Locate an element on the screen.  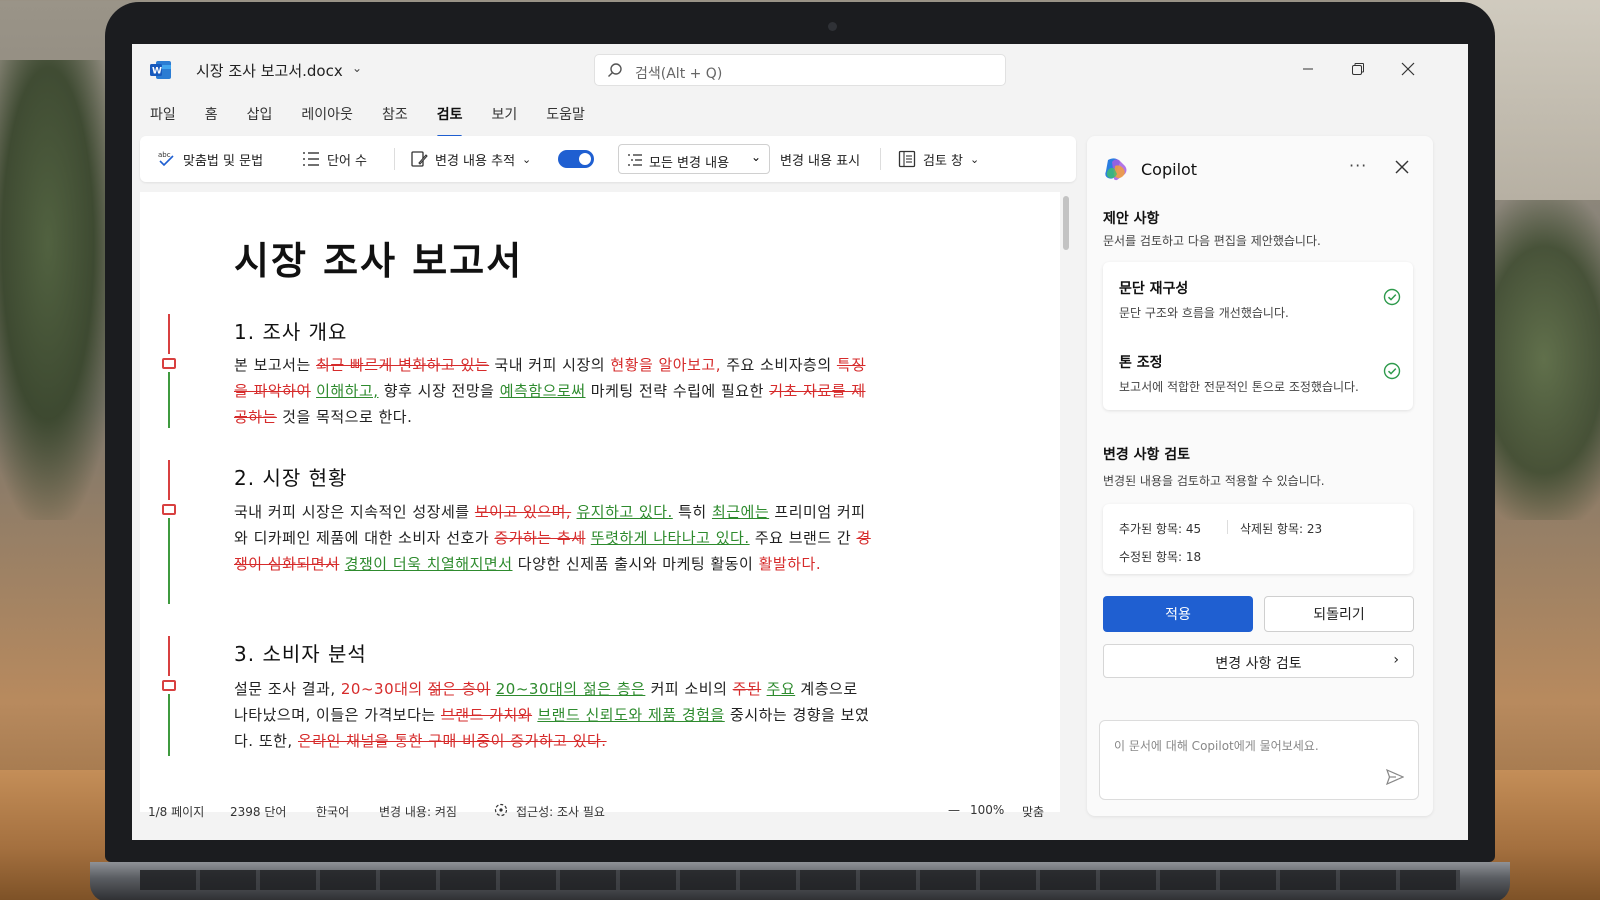
track-changes-button: 변경 내용 추적 ⌄ is located at coordinates (470, 159).